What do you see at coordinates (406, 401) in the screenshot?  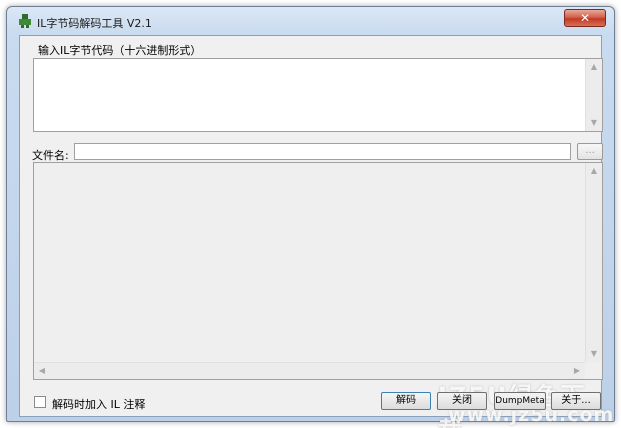 I see `decode-button: 解码` at bounding box center [406, 401].